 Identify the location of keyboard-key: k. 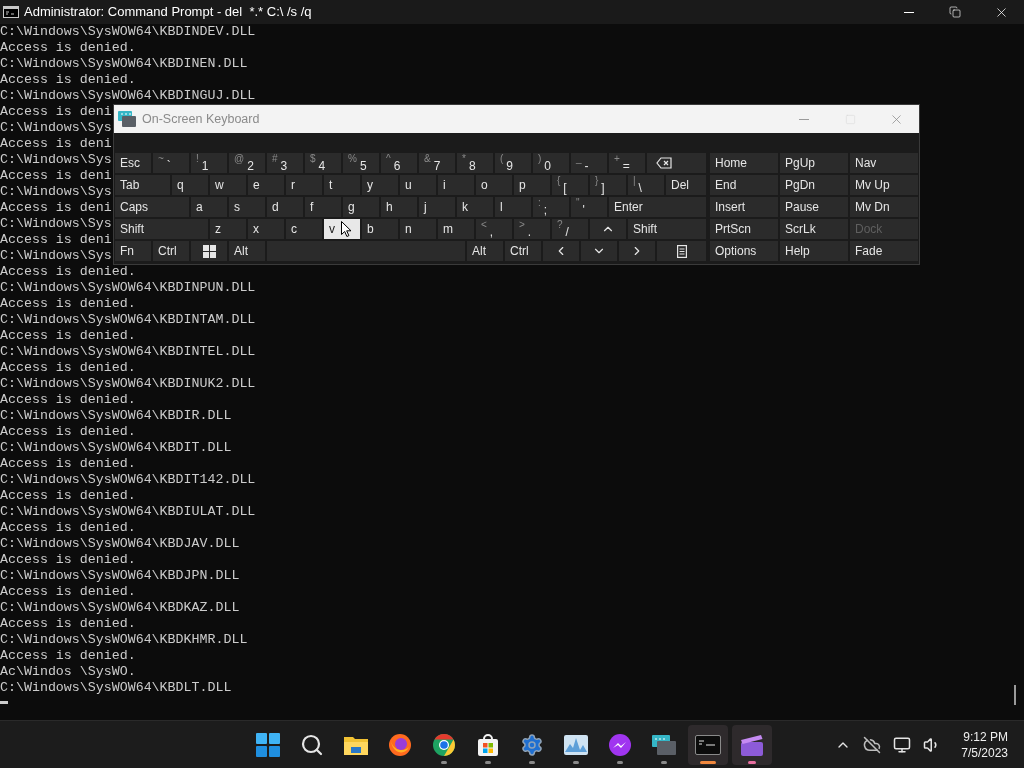
(475, 207).